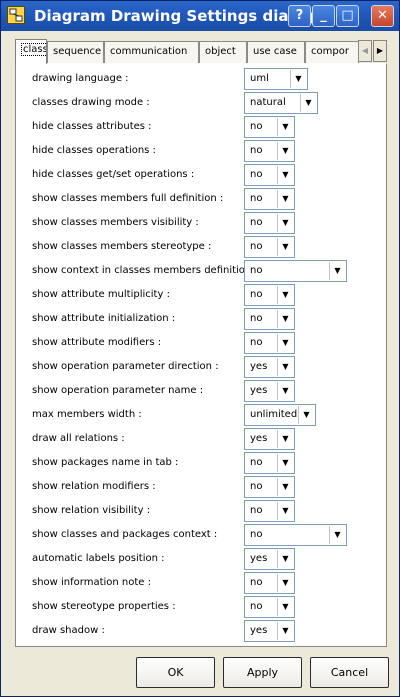  I want to click on tab-scroll-left-icon: ◀, so click(365, 51).